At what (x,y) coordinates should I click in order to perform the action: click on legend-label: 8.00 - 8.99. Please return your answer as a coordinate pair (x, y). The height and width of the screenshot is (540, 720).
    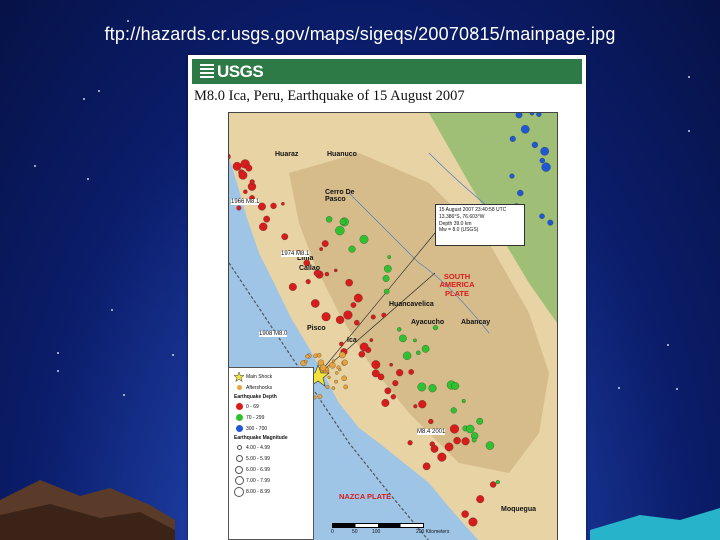
    Looking at the image, I should click on (258, 491).